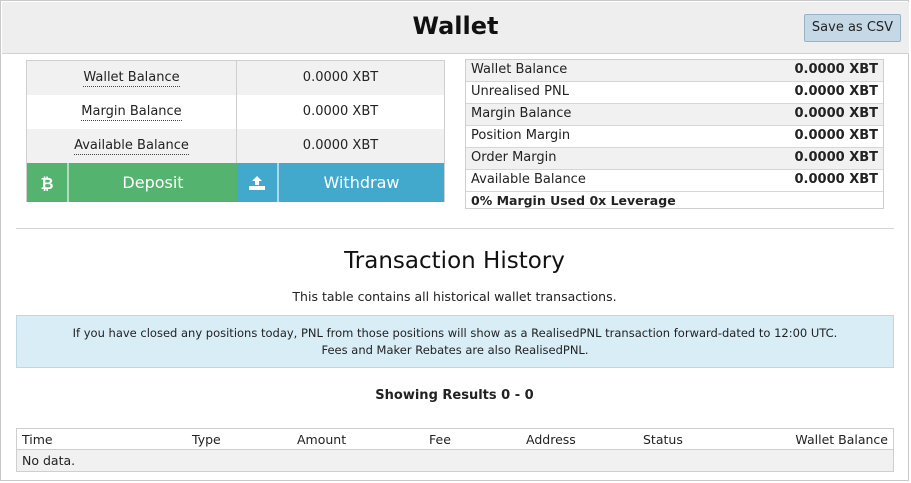  Describe the element at coordinates (674, 93) in the screenshot. I see `summary-row: Unrealised PNL 0.0000 XBT` at that location.